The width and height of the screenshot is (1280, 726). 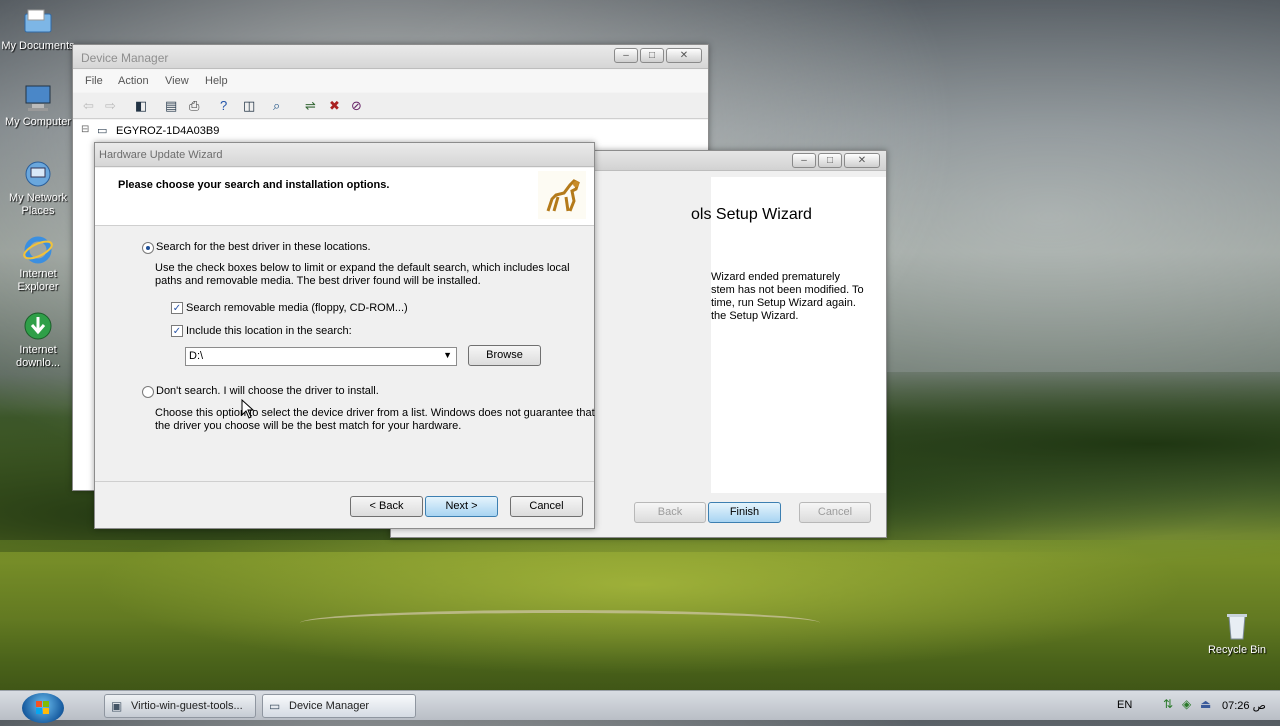 What do you see at coordinates (546, 506) in the screenshot?
I see `cancel-button: Cancel` at bounding box center [546, 506].